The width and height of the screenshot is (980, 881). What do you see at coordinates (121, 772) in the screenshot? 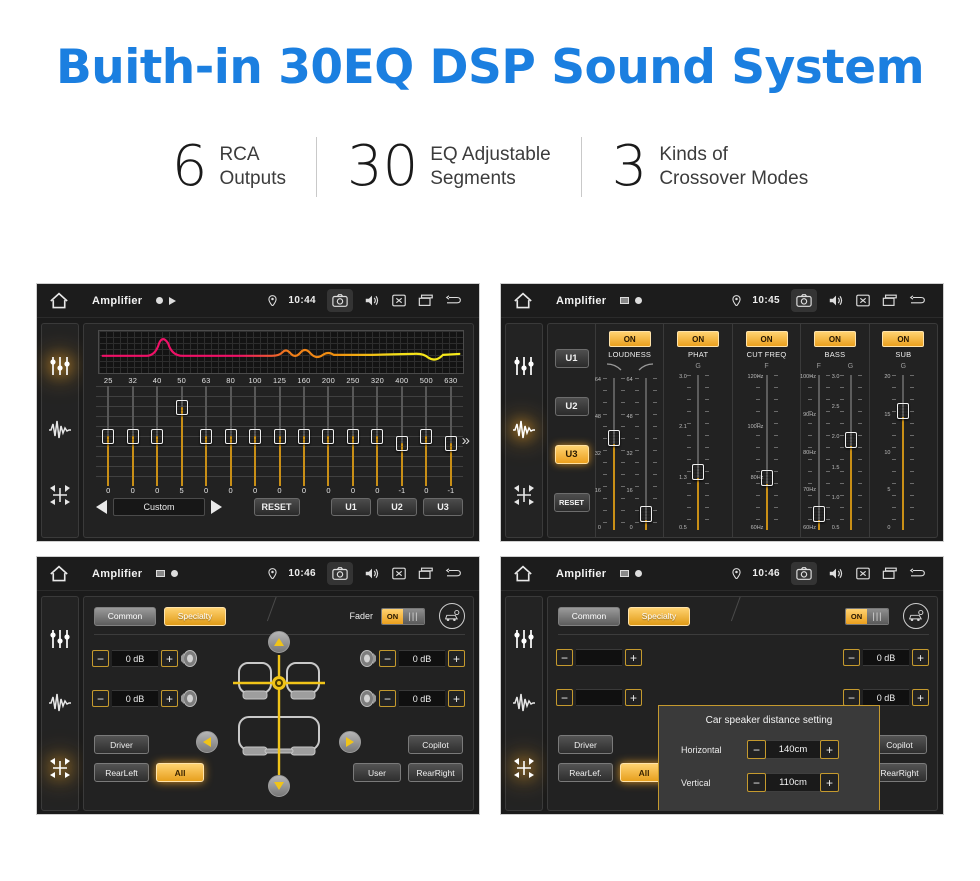
I see `position-rearleft-button: RearLeft` at bounding box center [121, 772].